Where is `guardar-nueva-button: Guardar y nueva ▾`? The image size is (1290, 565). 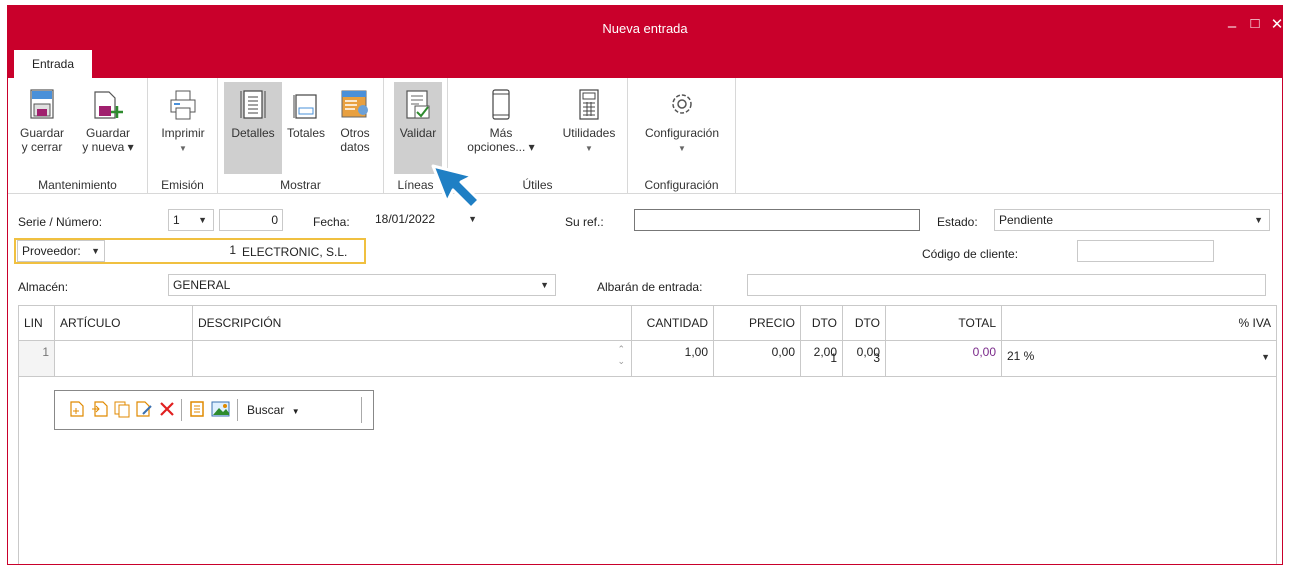
guardar-nueva-button: Guardar y nueva ▾ is located at coordinates (108, 128).